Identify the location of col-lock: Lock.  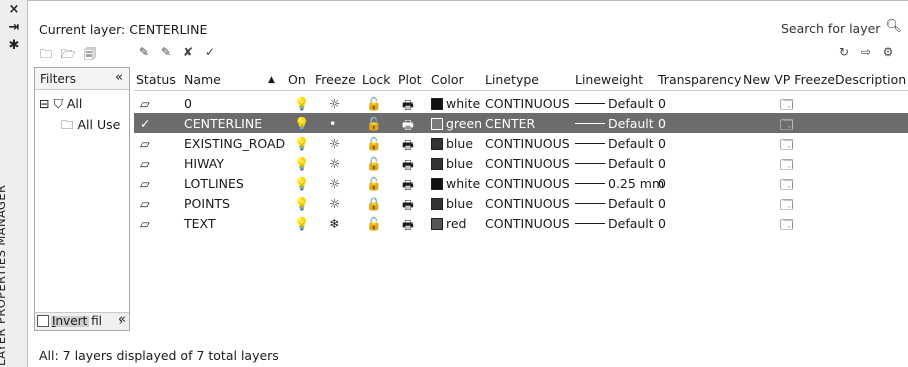
(376, 79).